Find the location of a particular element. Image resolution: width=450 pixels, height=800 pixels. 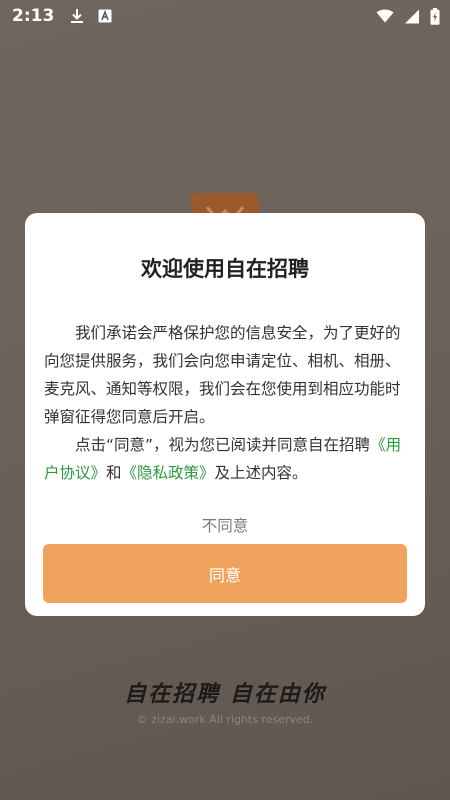

status-bar: 2:13 is located at coordinates (225, 16).